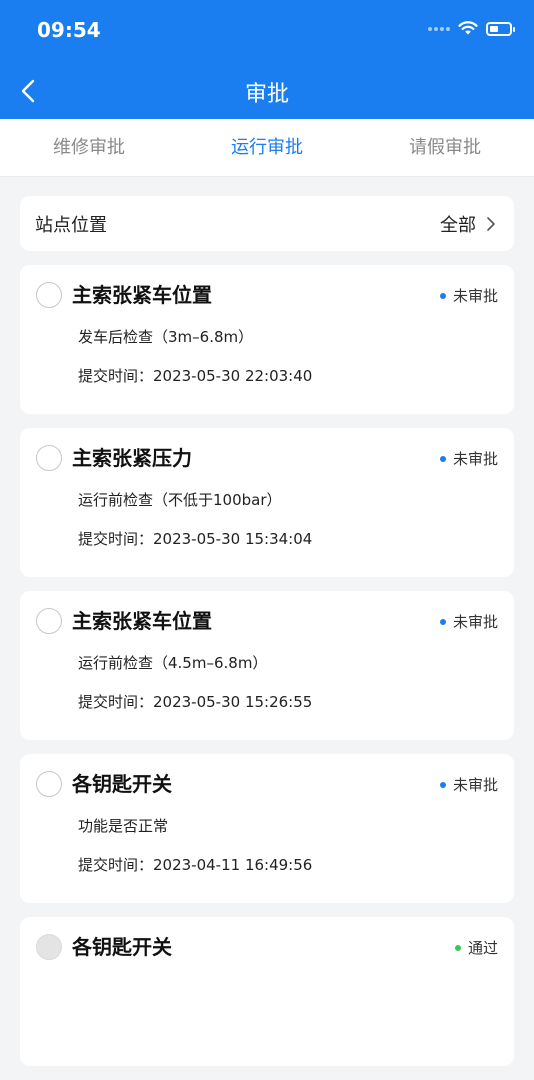  What do you see at coordinates (439, 28) in the screenshot?
I see `signal-icon` at bounding box center [439, 28].